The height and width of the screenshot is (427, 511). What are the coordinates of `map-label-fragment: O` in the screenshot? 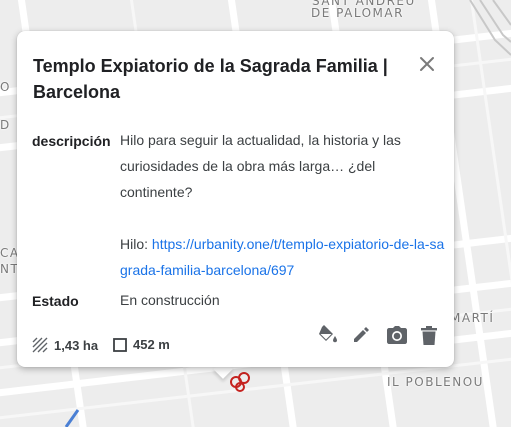 It's located at (5, 87).